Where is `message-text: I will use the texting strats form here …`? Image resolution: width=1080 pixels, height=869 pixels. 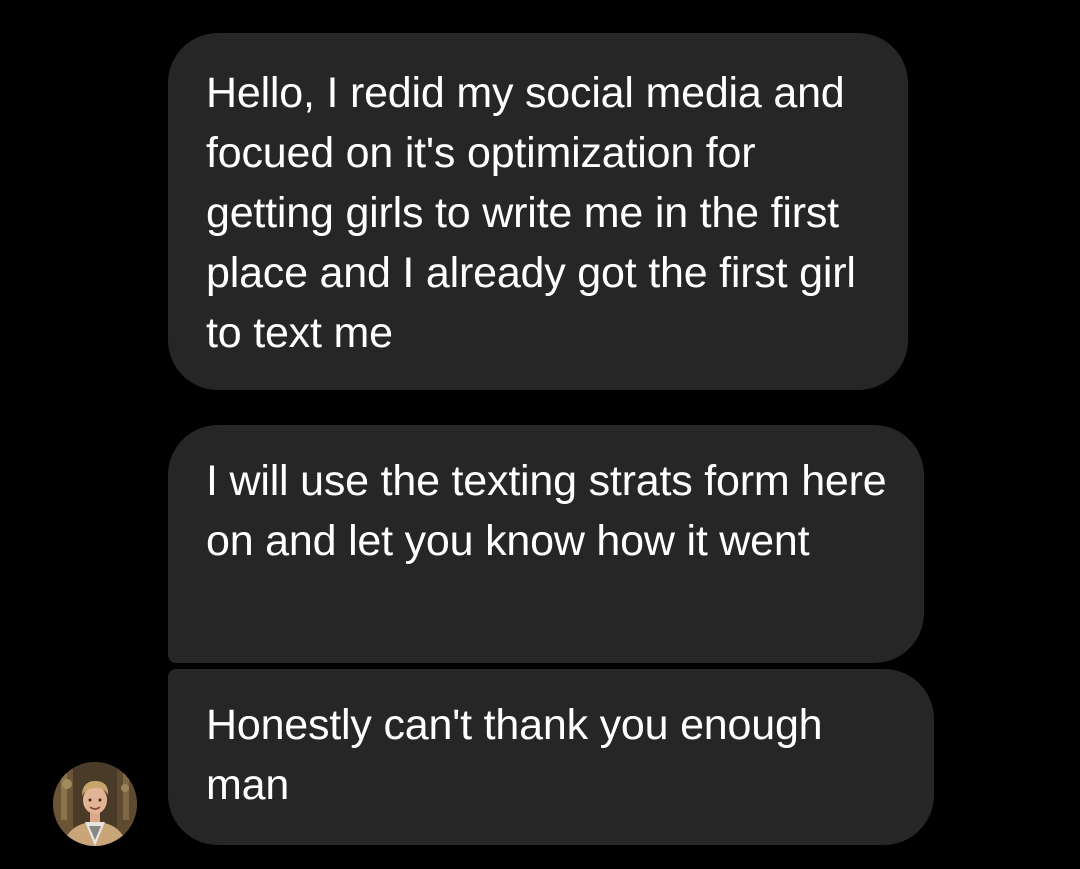
message-text: I will use the texting strats form here … is located at coordinates (546, 511).